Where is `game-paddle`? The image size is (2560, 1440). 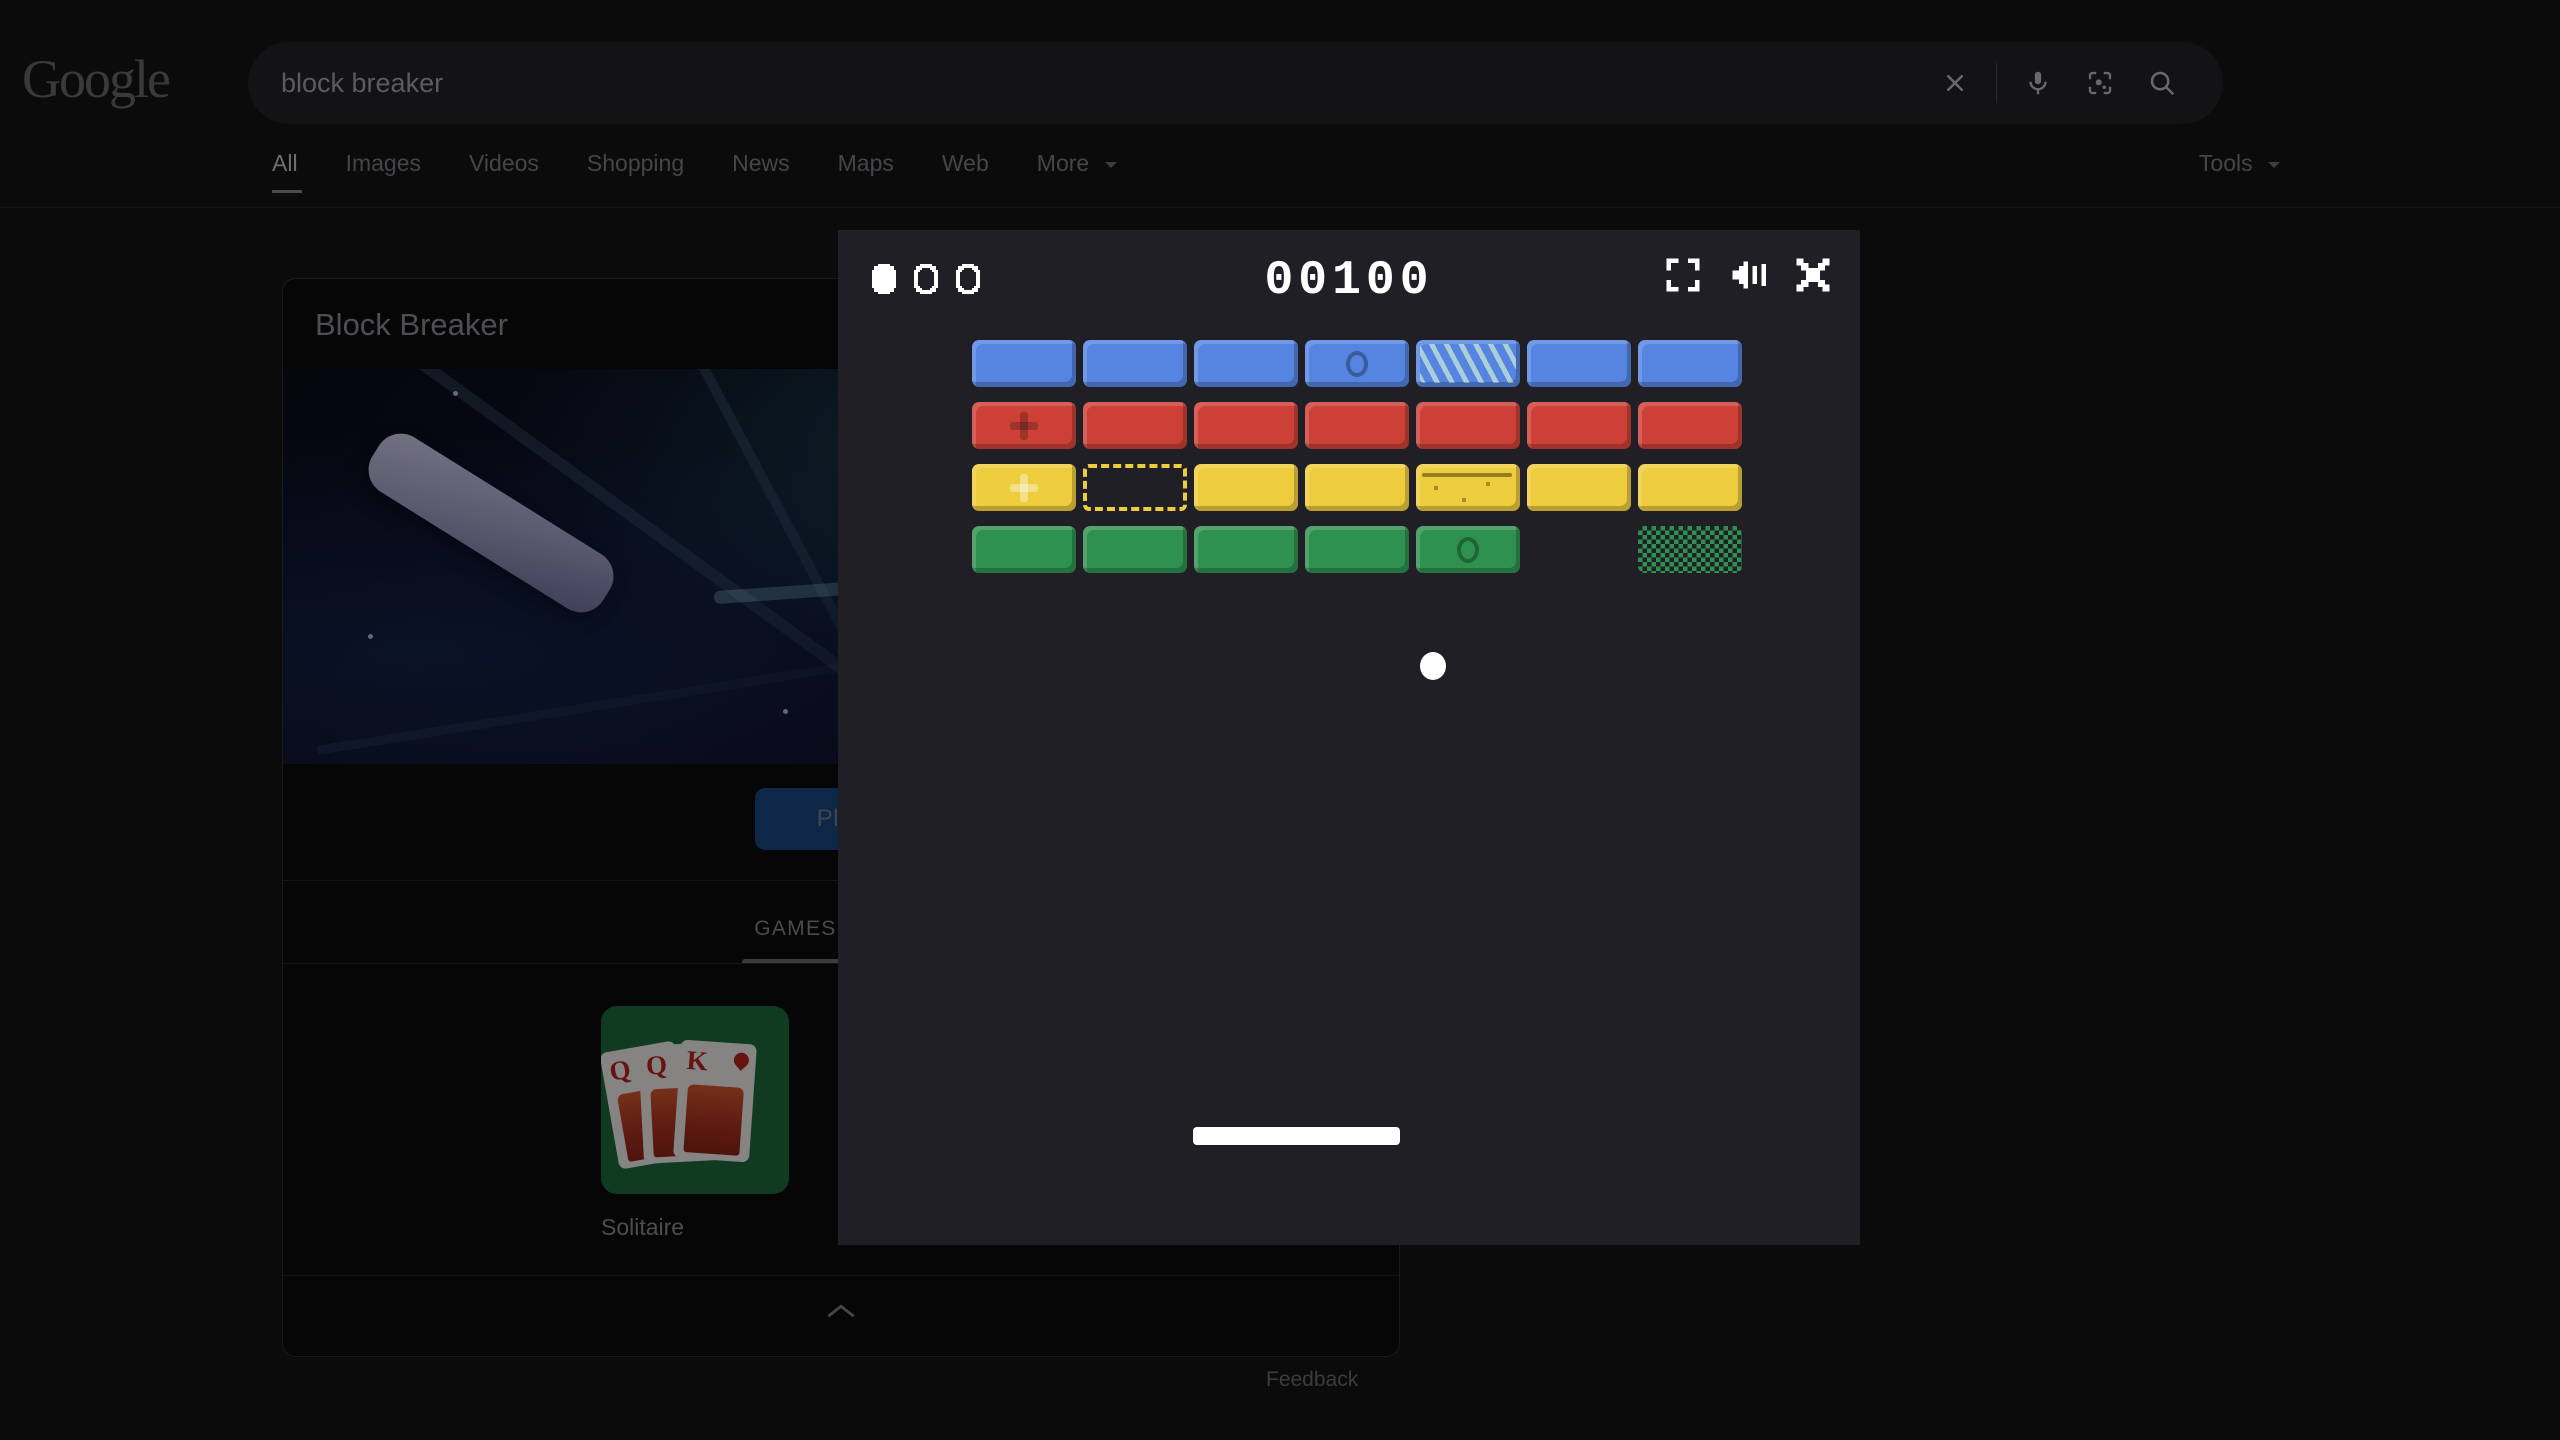
game-paddle is located at coordinates (1296, 1136).